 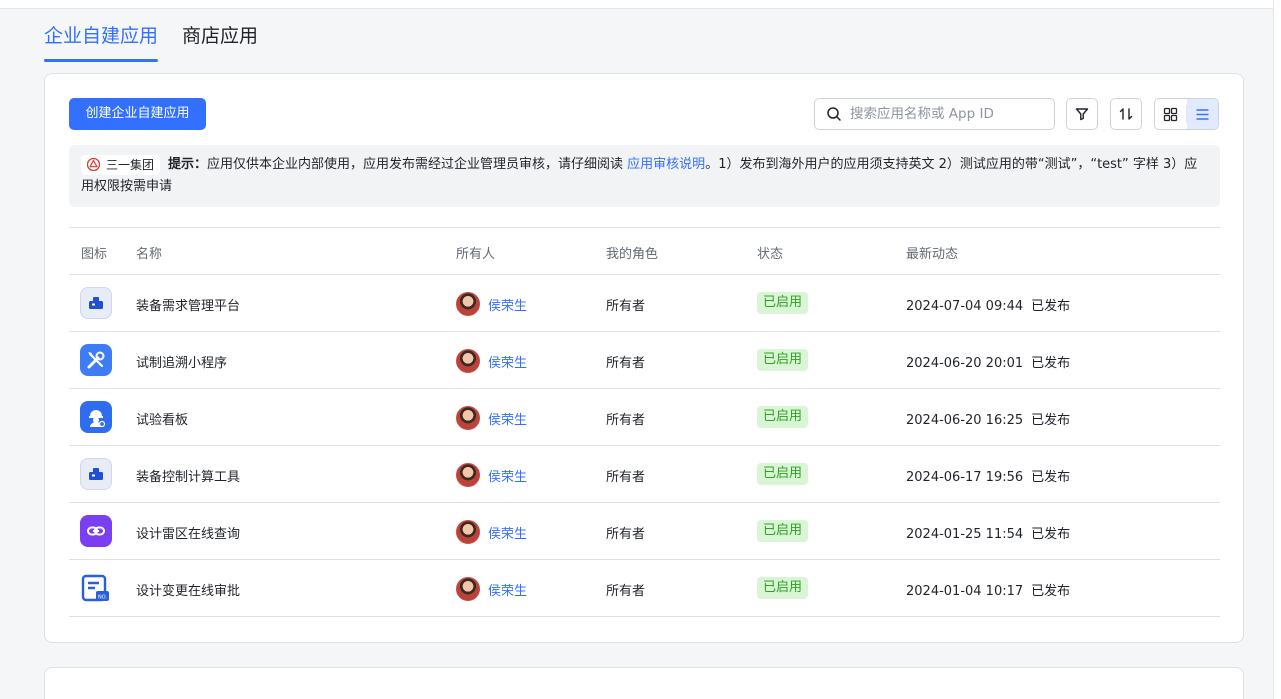 I want to click on search-box, so click(x=934, y=114).